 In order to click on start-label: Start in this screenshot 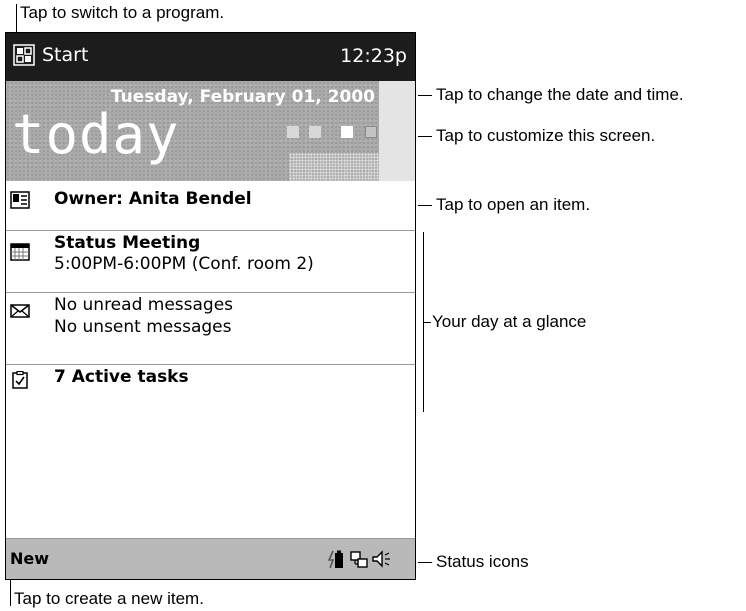, I will do `click(65, 55)`.